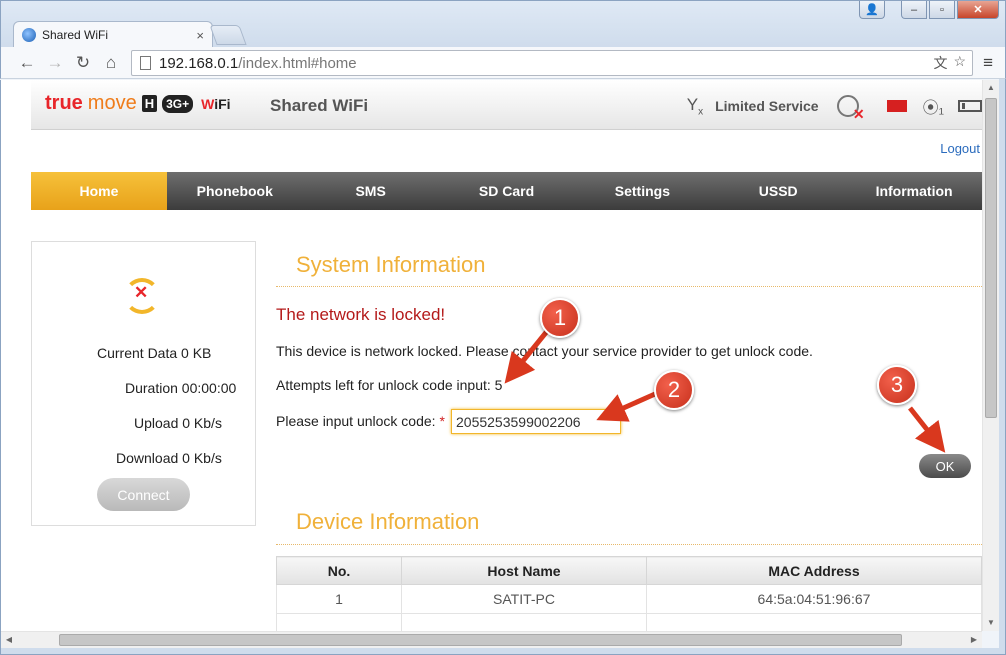 The image size is (1006, 655). What do you see at coordinates (181, 388) in the screenshot?
I see `duration: Duration 00:00:00` at bounding box center [181, 388].